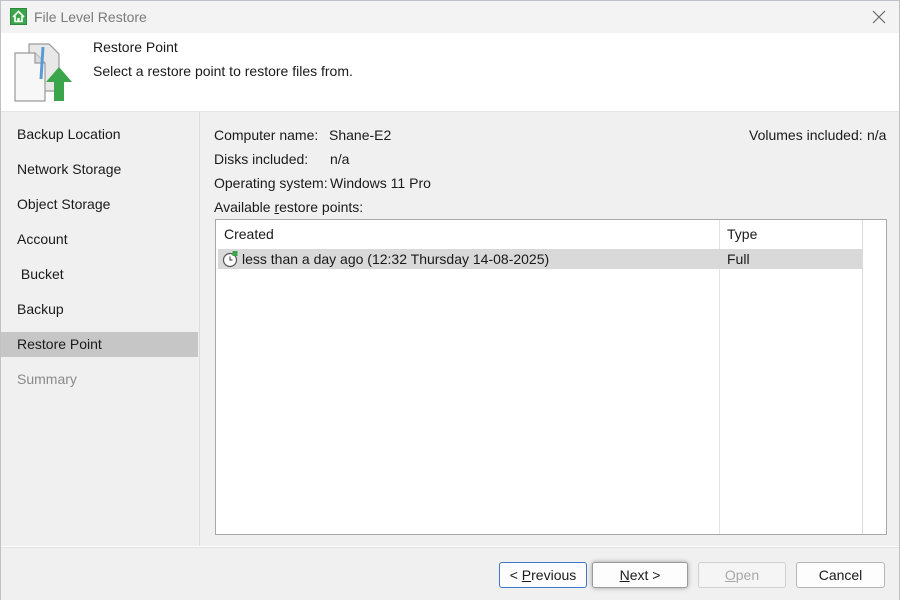  Describe the element at coordinates (806, 135) in the screenshot. I see `volumes-included-label: Volumes included:` at that location.